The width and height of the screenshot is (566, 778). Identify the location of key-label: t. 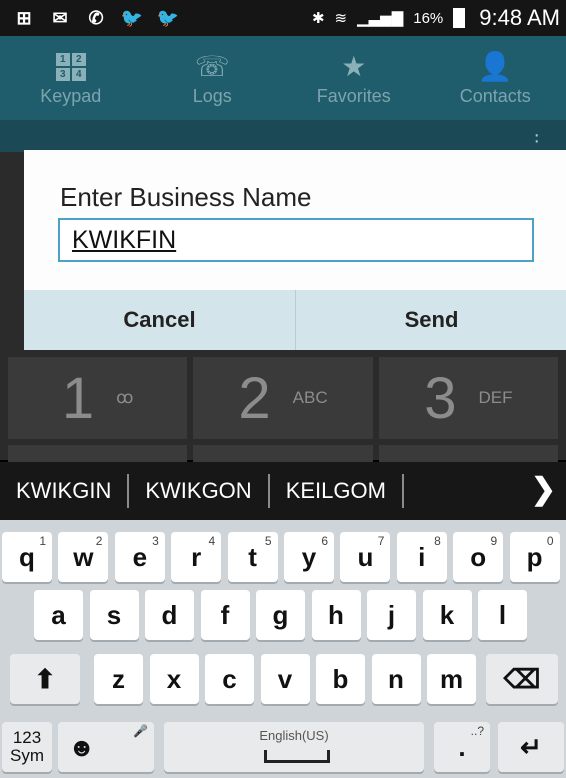
(252, 556).